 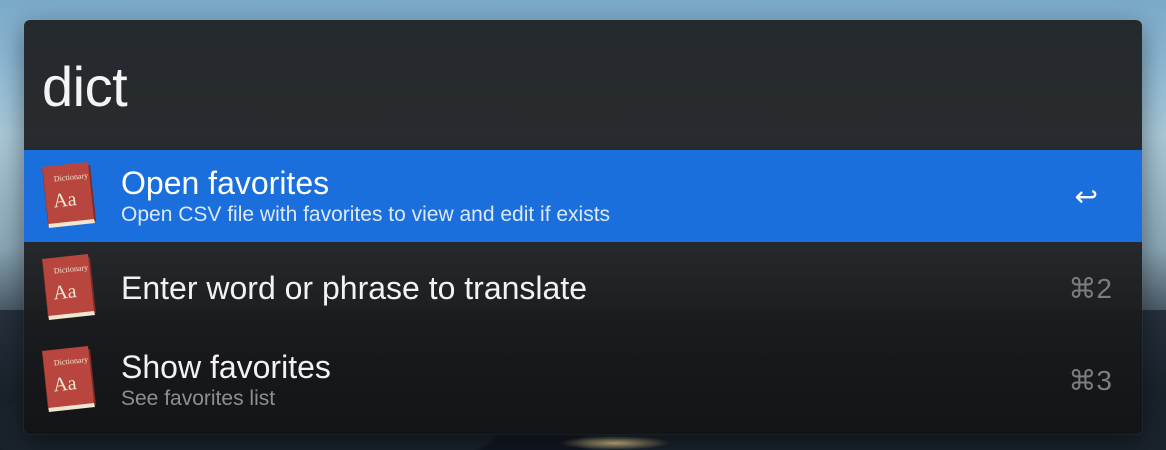 I want to click on wallpaper-light-glow, so click(x=615, y=443).